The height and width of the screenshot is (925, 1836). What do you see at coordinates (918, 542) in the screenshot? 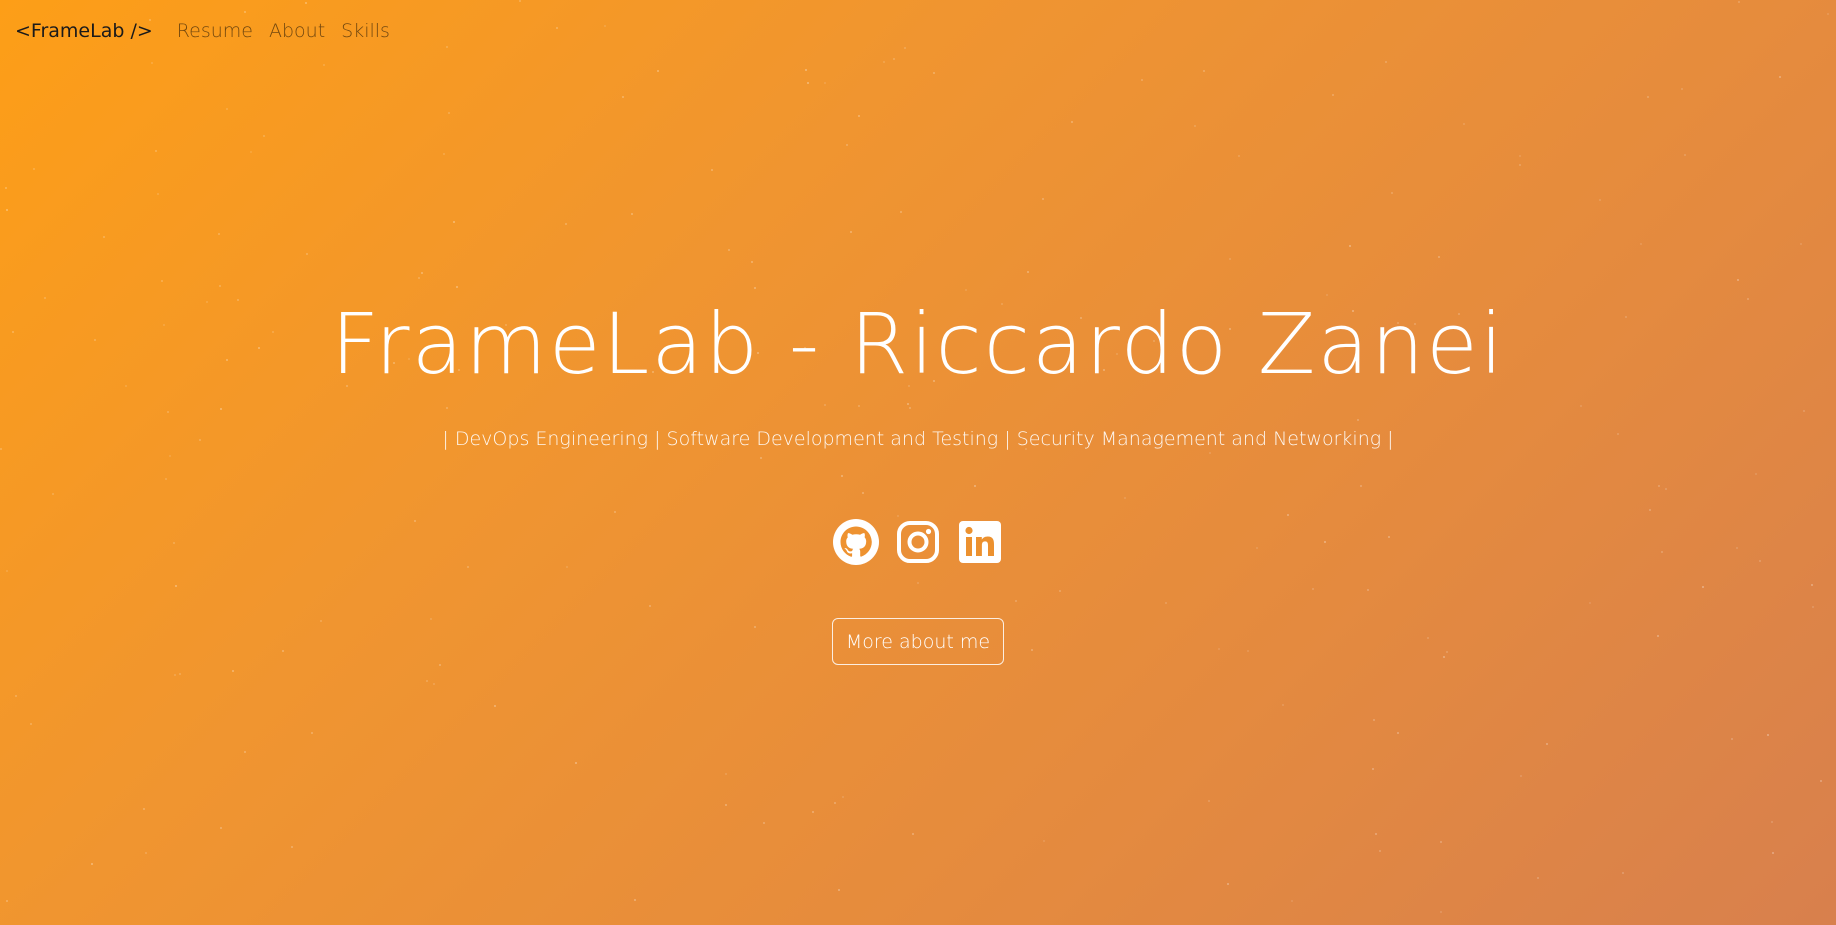
I see `instagram-icon` at bounding box center [918, 542].